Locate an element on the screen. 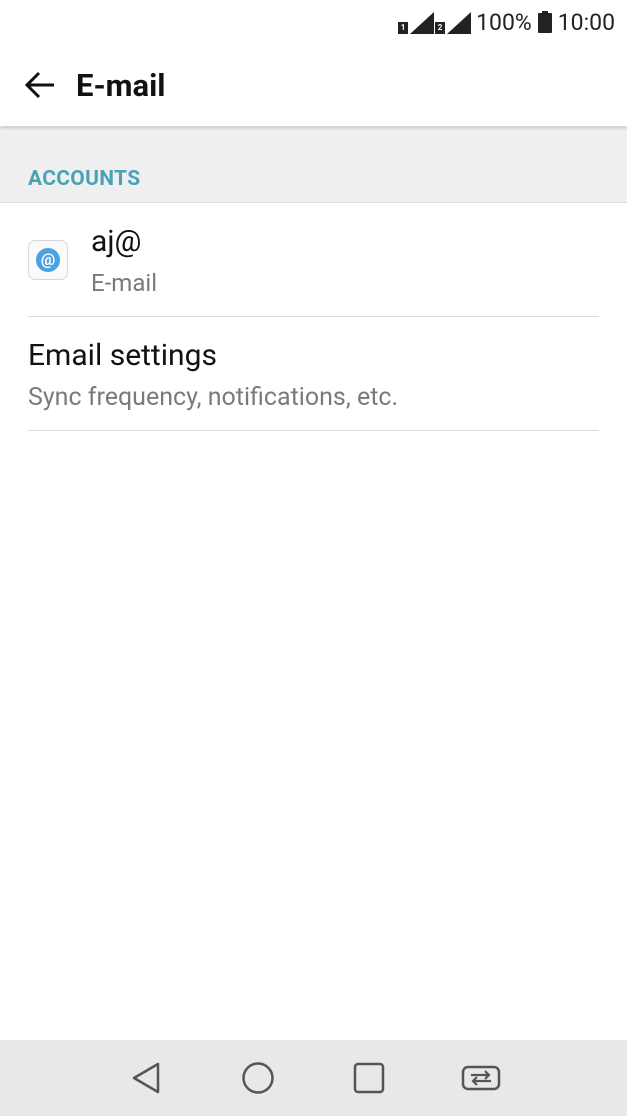 The image size is (627, 1116). account-type: E-mail is located at coordinates (124, 283).